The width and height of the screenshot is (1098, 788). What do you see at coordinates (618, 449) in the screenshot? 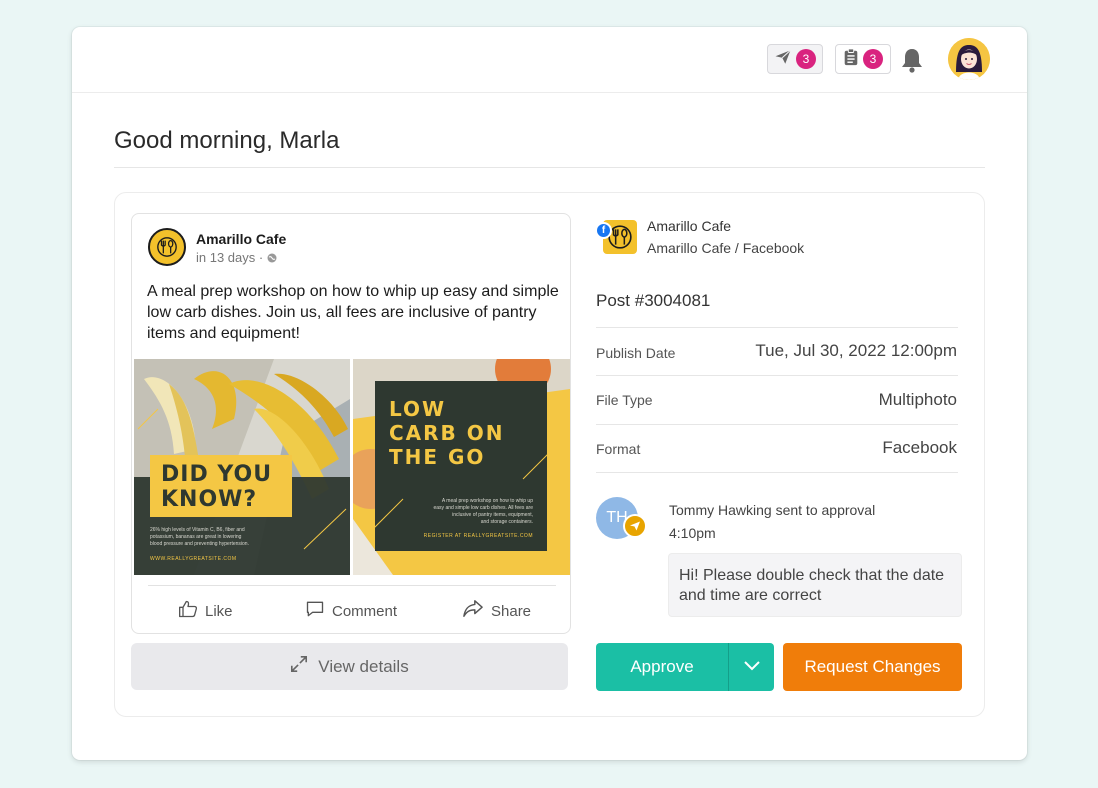
I see `format-label: Format` at bounding box center [618, 449].